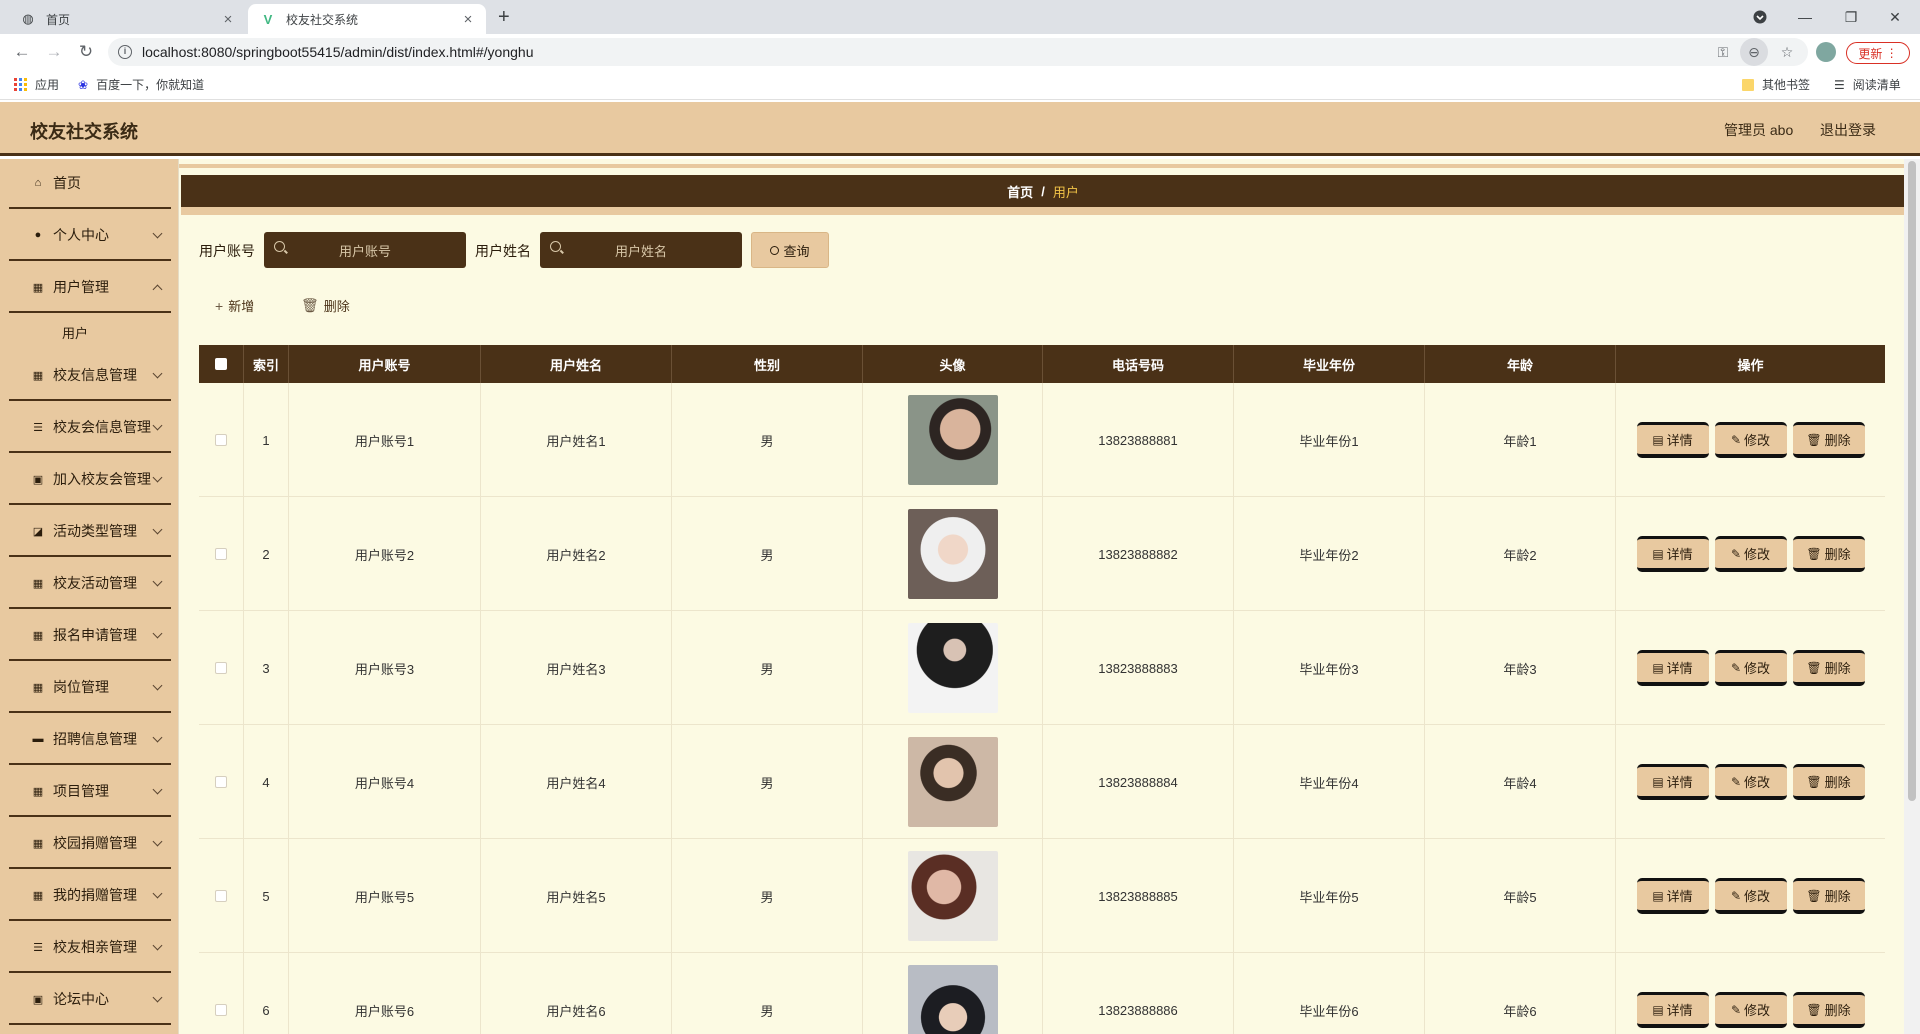  What do you see at coordinates (1329, 440) in the screenshot?
I see `graduation-year-cell: 毕业年份1` at bounding box center [1329, 440].